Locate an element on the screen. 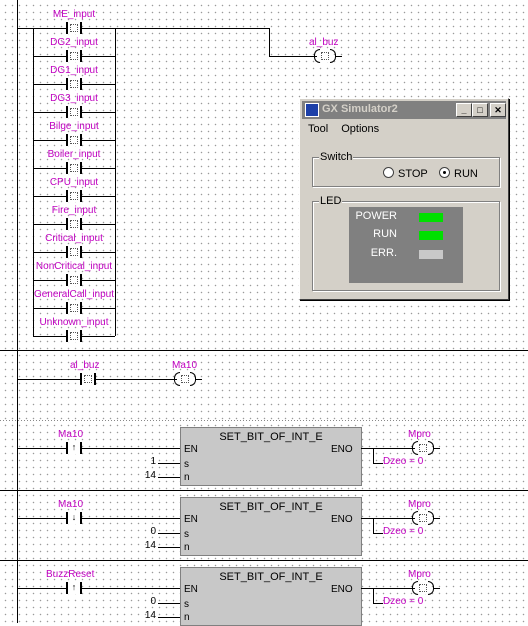 The height and width of the screenshot is (626, 528). err-led is located at coordinates (431, 254).